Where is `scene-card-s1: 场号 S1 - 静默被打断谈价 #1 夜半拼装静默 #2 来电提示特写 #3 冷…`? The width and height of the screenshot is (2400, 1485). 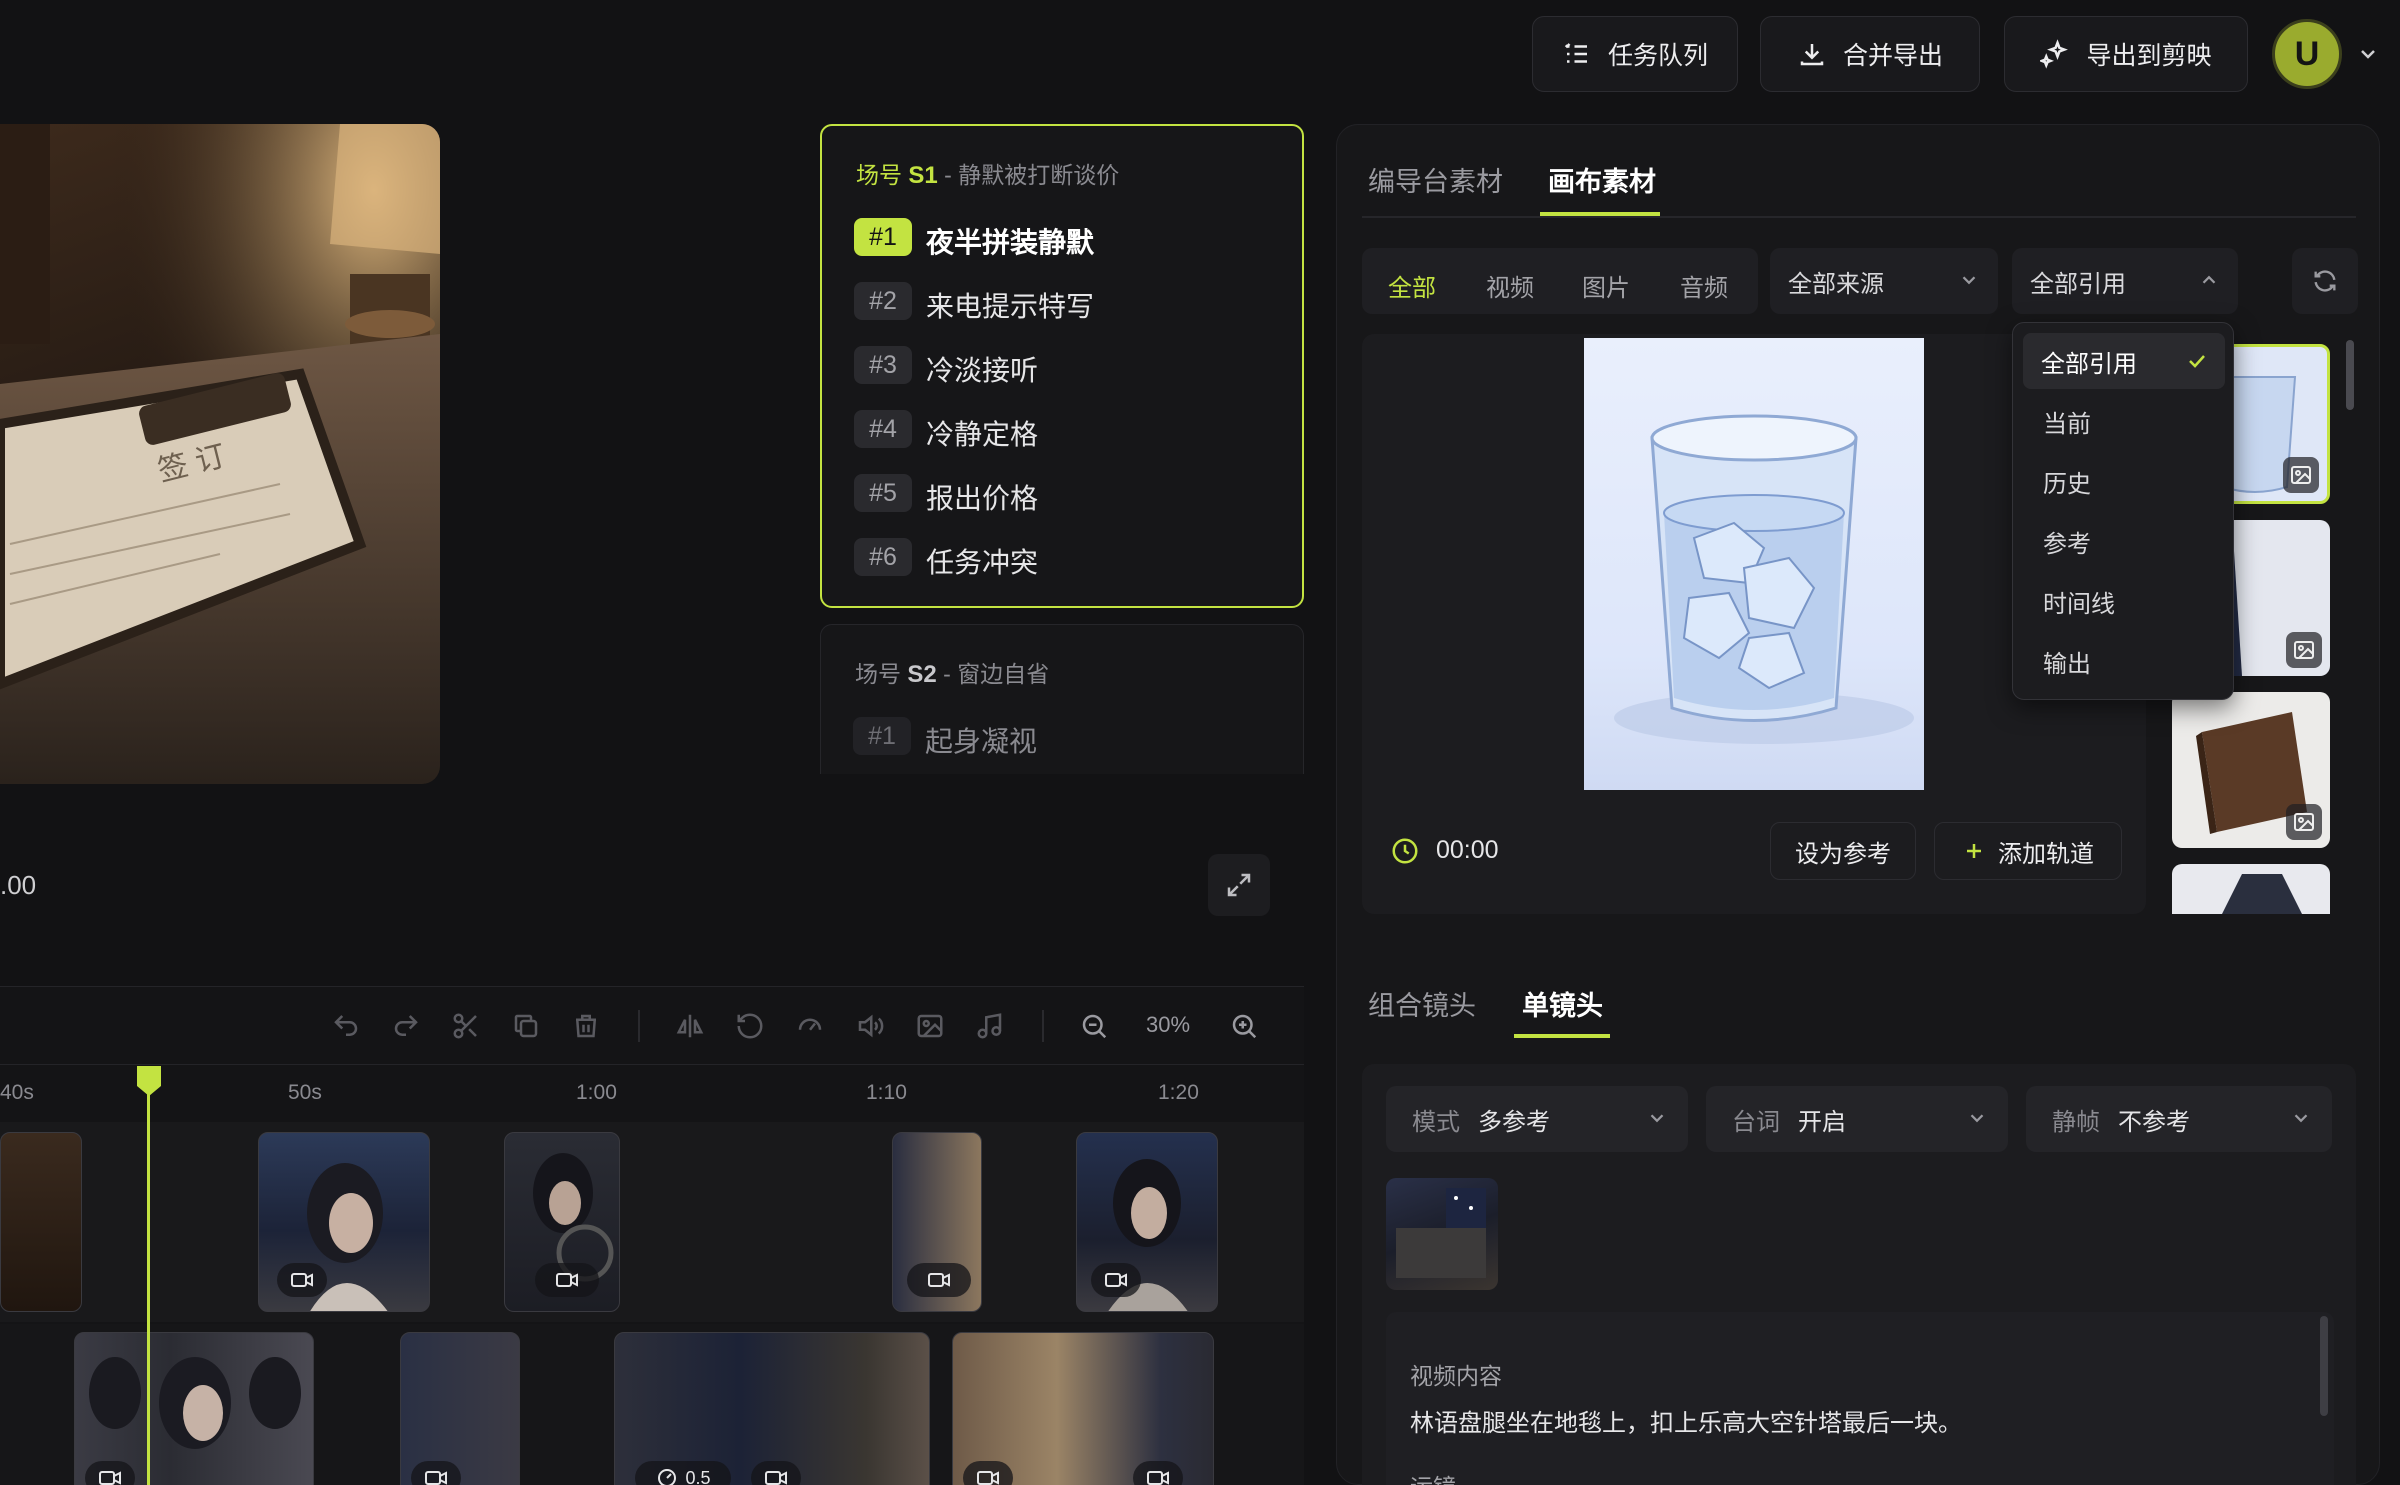
scene-card-s1: 场号 S1 - 静默被打断谈价 #1 夜半拼装静默 #2 来电提示特写 #3 冷… is located at coordinates (1062, 366).